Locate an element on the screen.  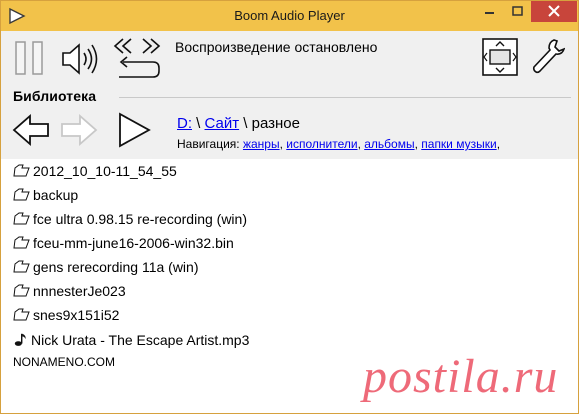
playback-status: Воспроизведение остановлено is located at coordinates (276, 47).